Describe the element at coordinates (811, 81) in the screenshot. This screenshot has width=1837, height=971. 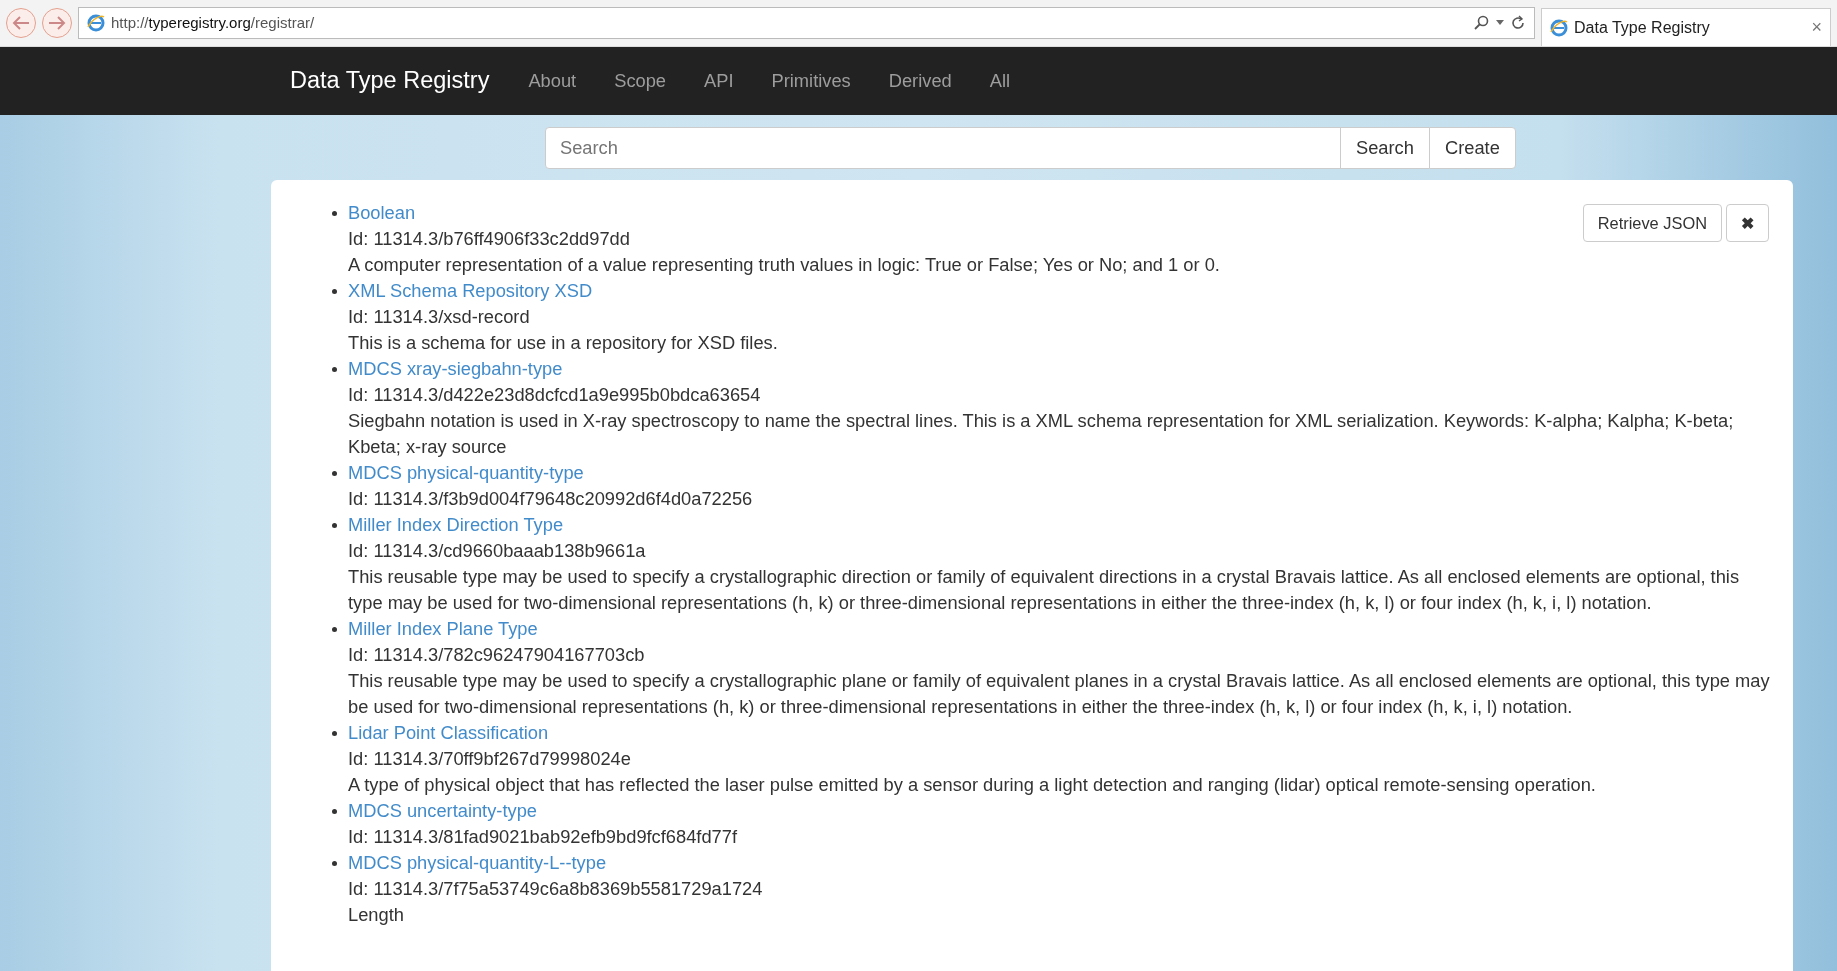
I see `nav-link: Primitives` at that location.